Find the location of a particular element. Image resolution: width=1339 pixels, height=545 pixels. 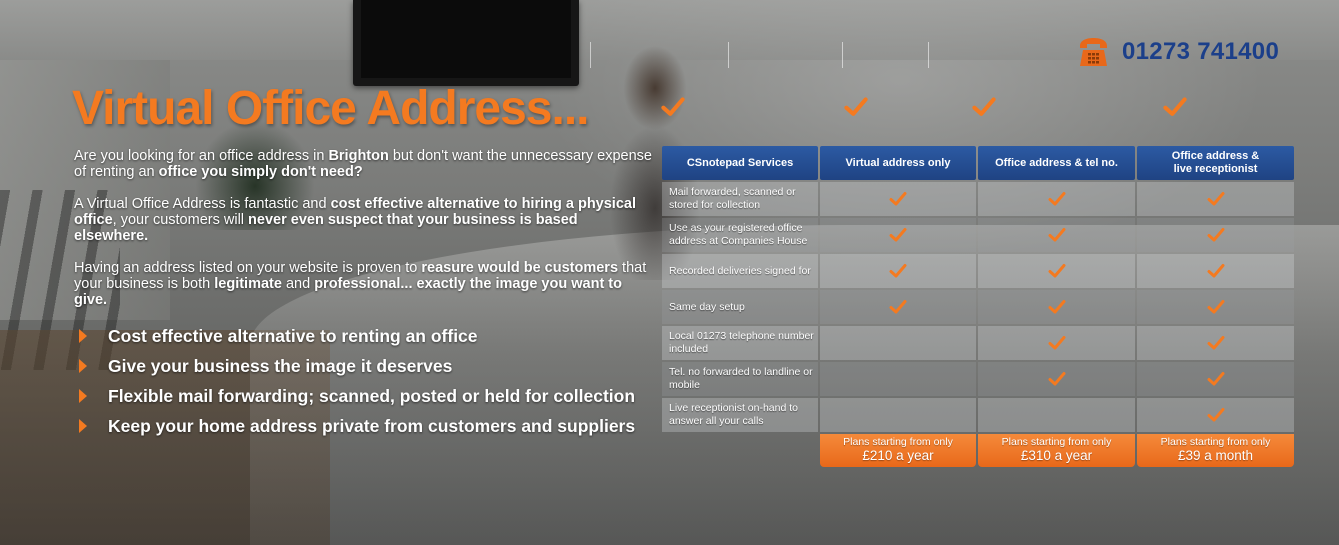

table-row: Same day setup is located at coordinates (978, 307).